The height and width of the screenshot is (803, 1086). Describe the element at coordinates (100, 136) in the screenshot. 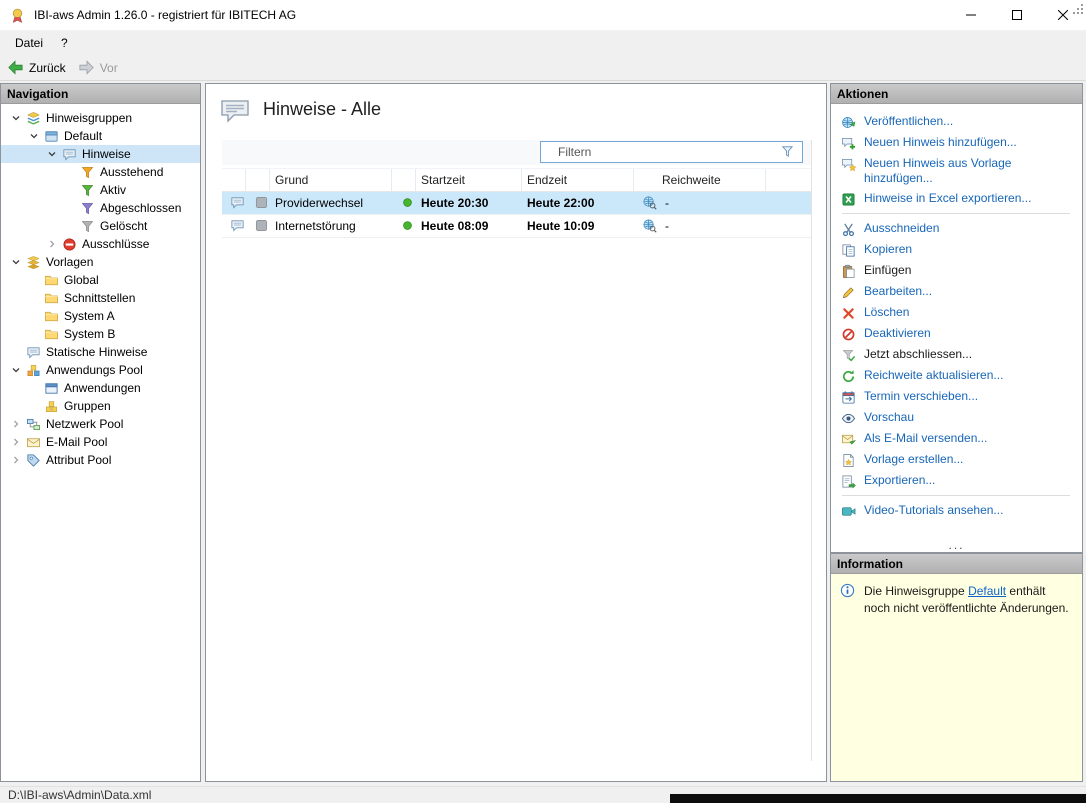

I see `tree-item-default: Default` at that location.